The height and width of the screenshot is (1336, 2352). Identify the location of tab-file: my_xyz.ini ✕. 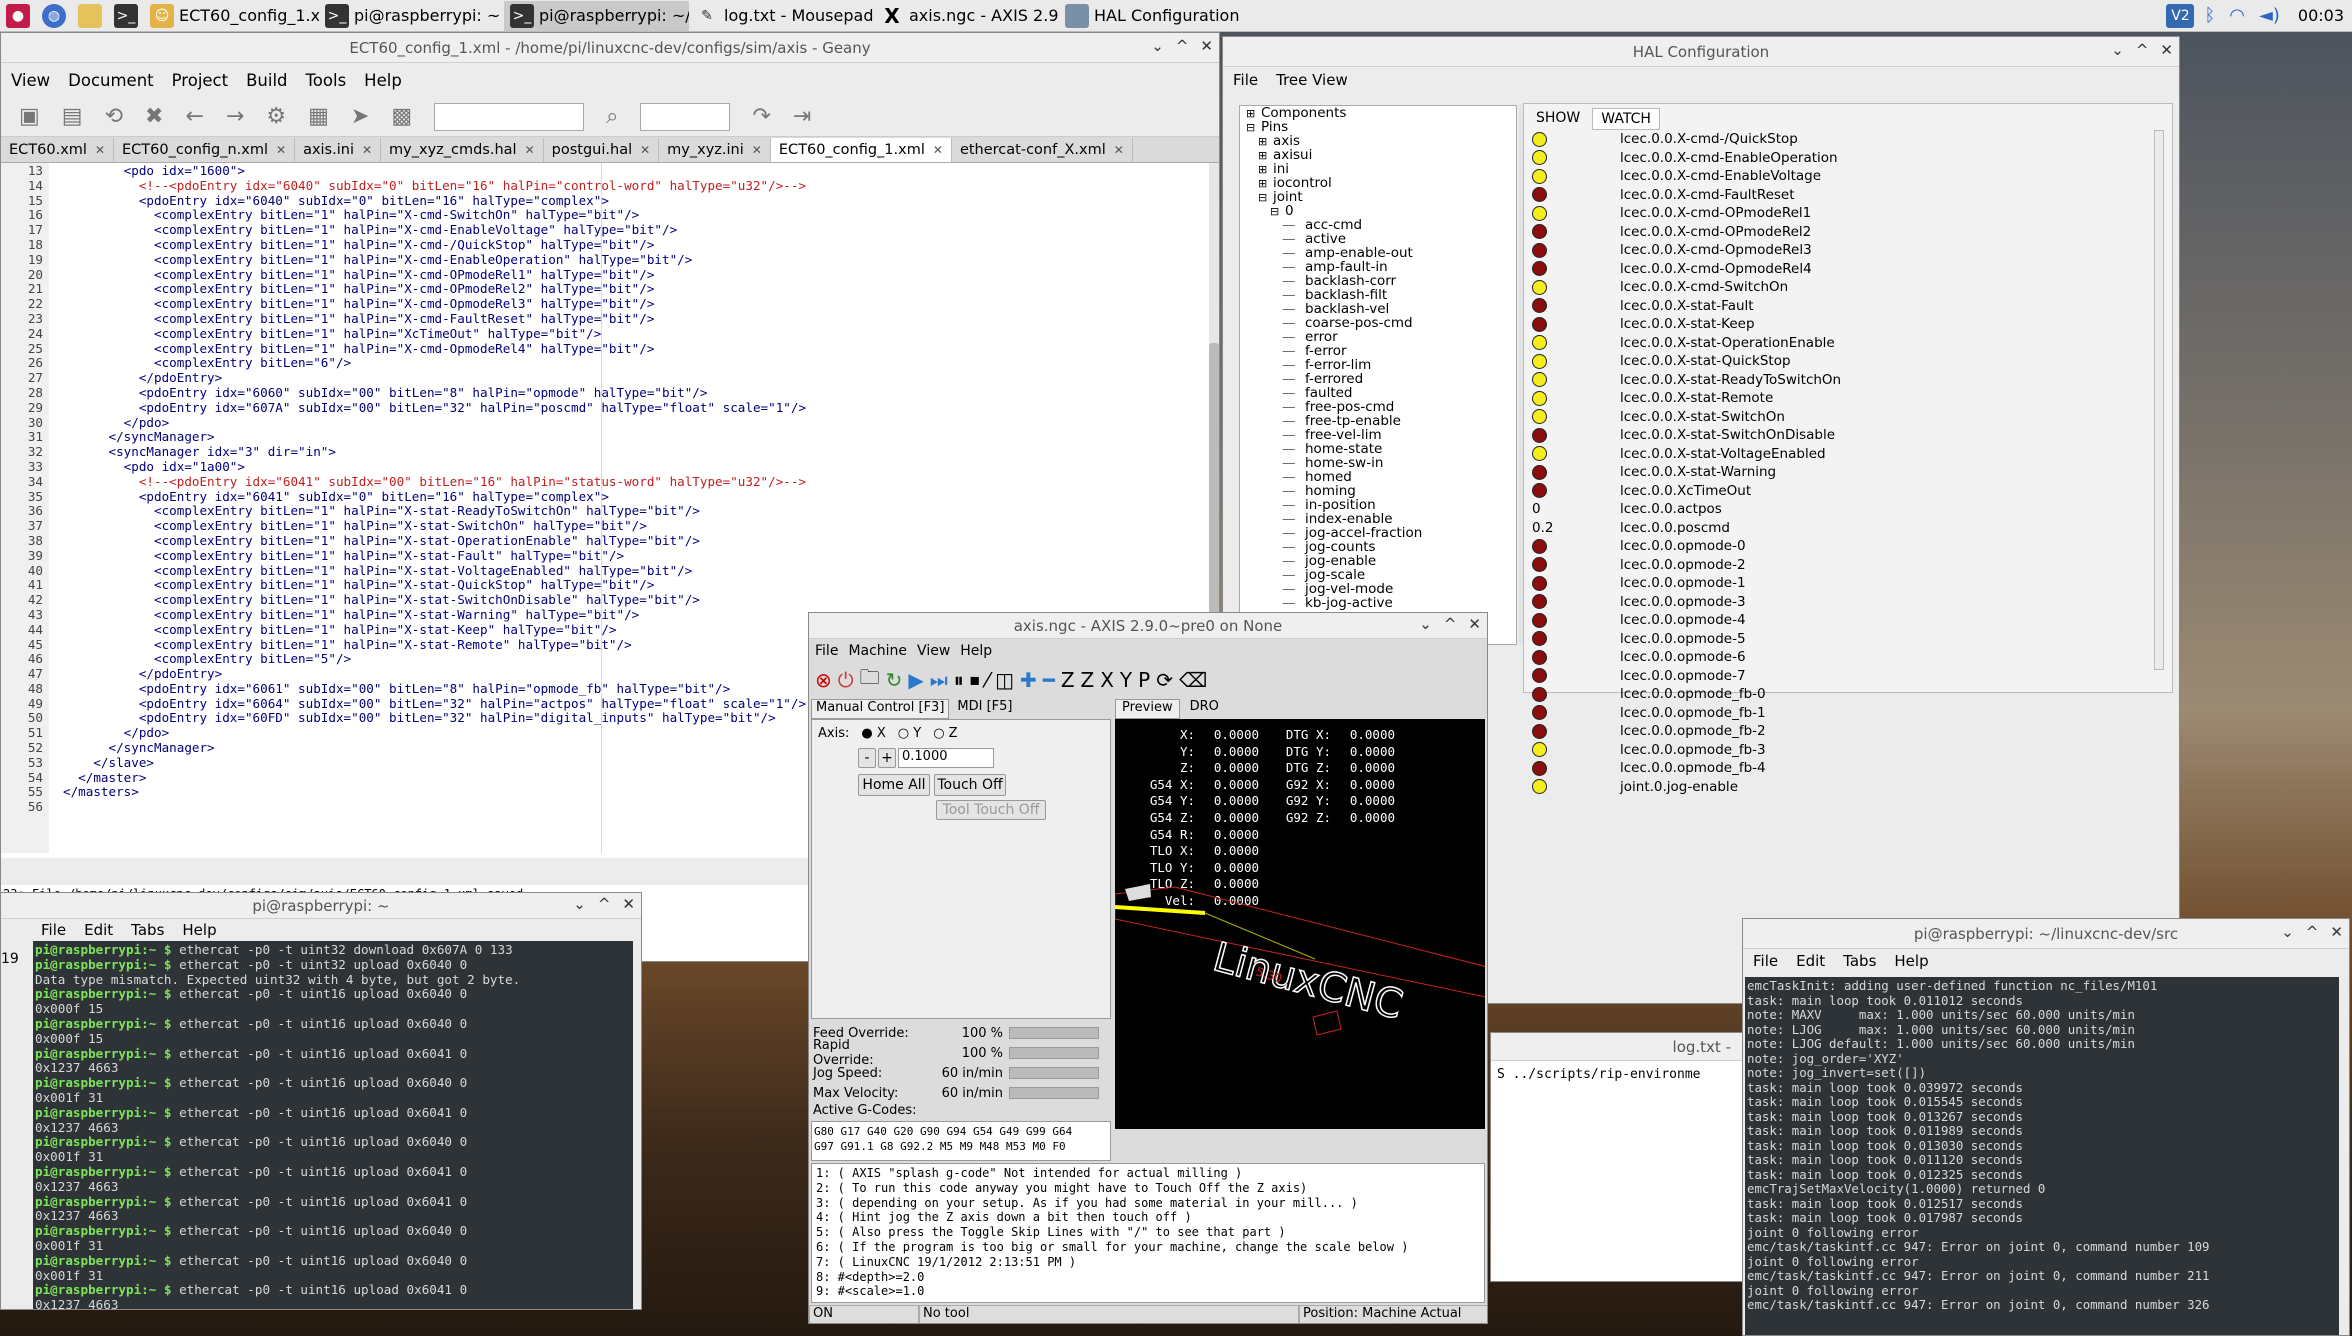
(715, 150).